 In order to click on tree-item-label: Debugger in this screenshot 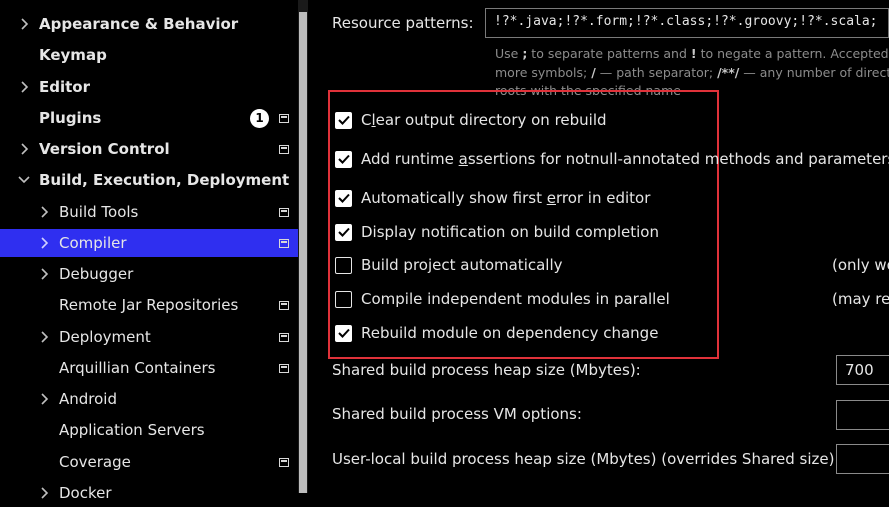, I will do `click(96, 274)`.